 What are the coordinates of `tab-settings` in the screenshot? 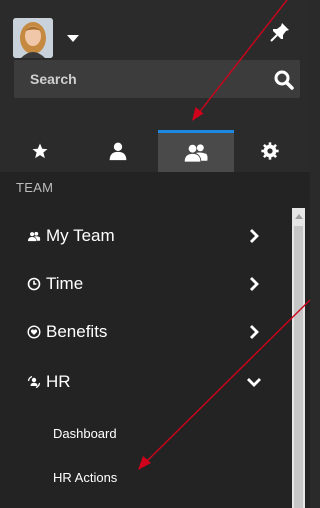 It's located at (270, 151).